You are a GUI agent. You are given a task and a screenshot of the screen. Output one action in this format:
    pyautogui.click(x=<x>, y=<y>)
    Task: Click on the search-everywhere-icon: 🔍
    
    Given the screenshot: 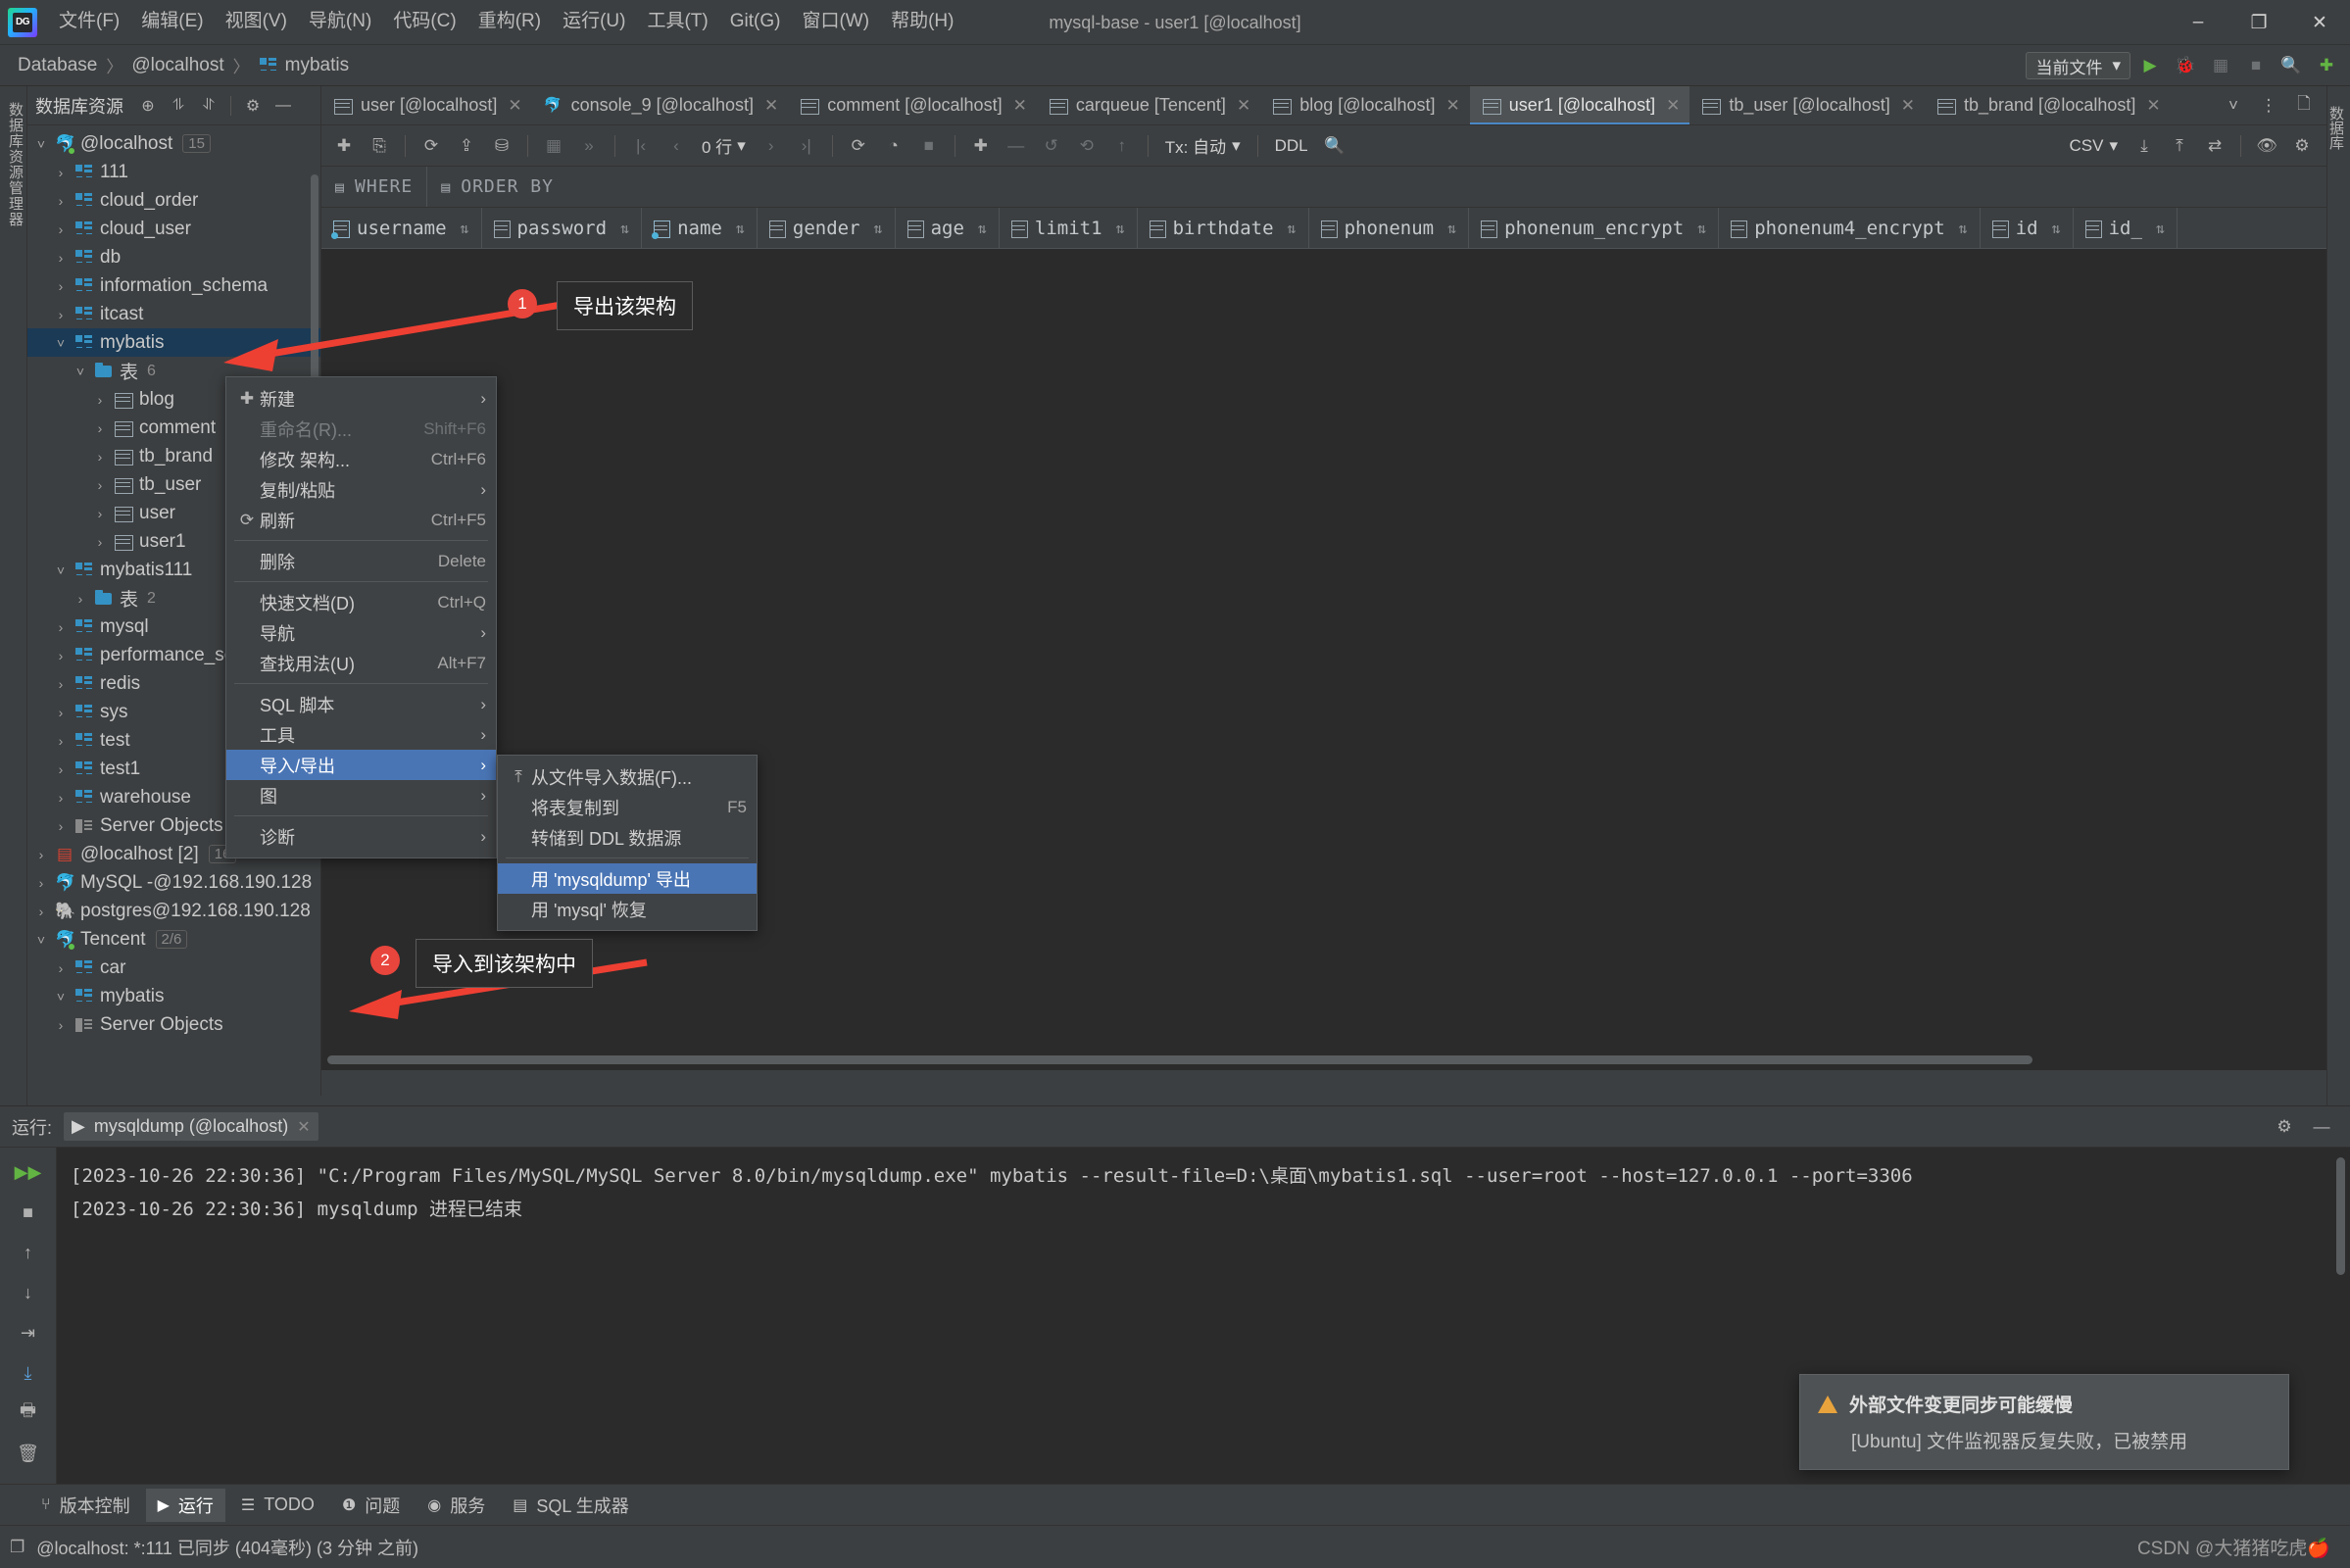 What is the action you would take?
    pyautogui.click(x=2291, y=65)
    